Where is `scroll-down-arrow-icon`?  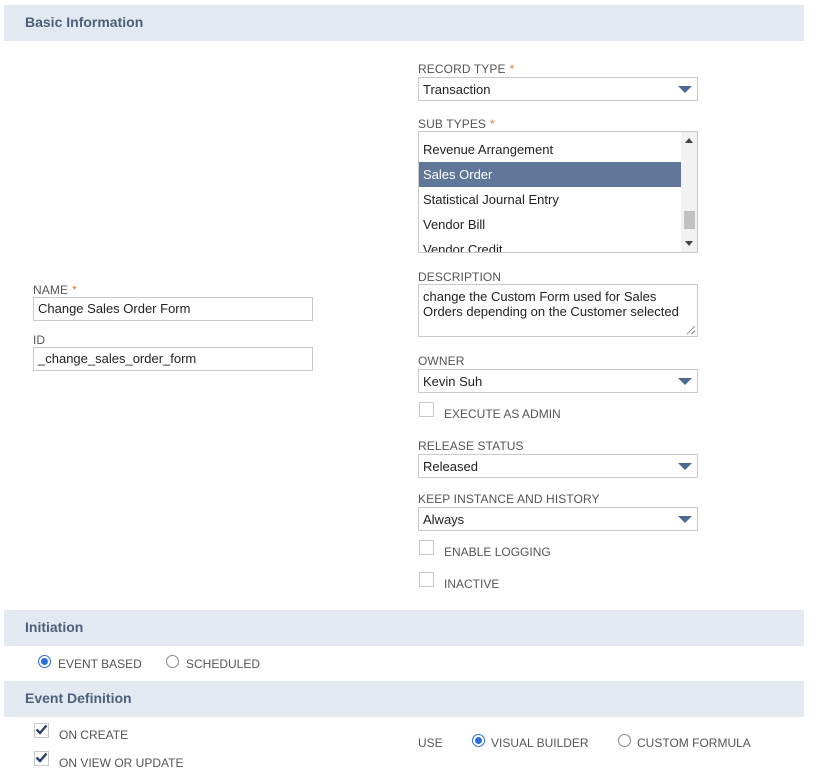
scroll-down-arrow-icon is located at coordinates (689, 243).